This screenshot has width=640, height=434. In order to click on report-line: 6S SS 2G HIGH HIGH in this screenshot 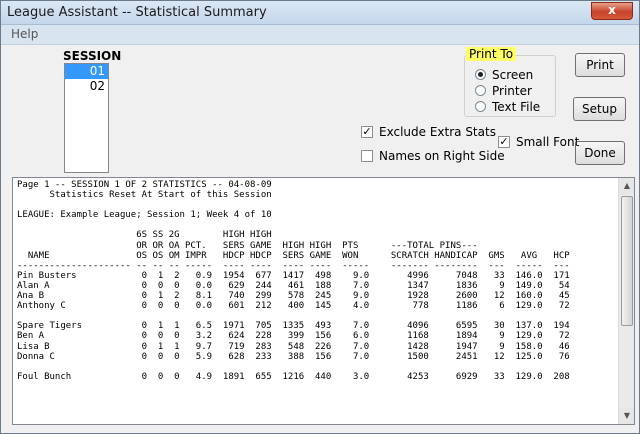, I will do `click(144, 235)`.